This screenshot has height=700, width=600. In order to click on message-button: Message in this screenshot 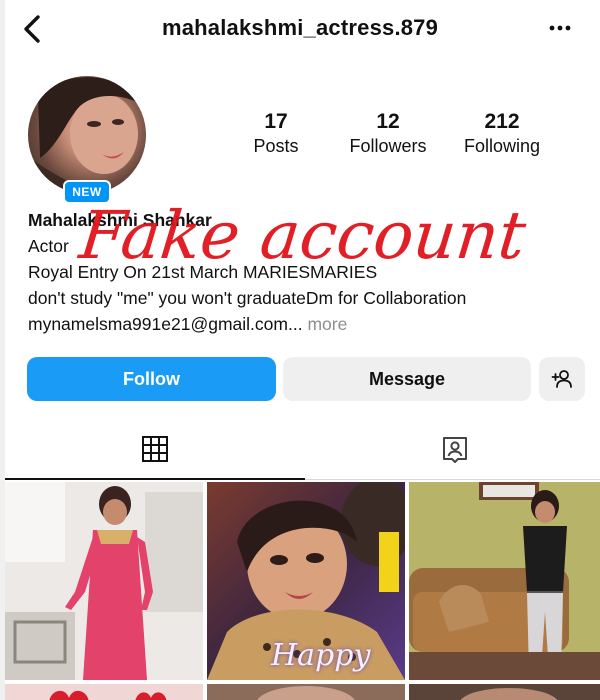, I will do `click(407, 379)`.